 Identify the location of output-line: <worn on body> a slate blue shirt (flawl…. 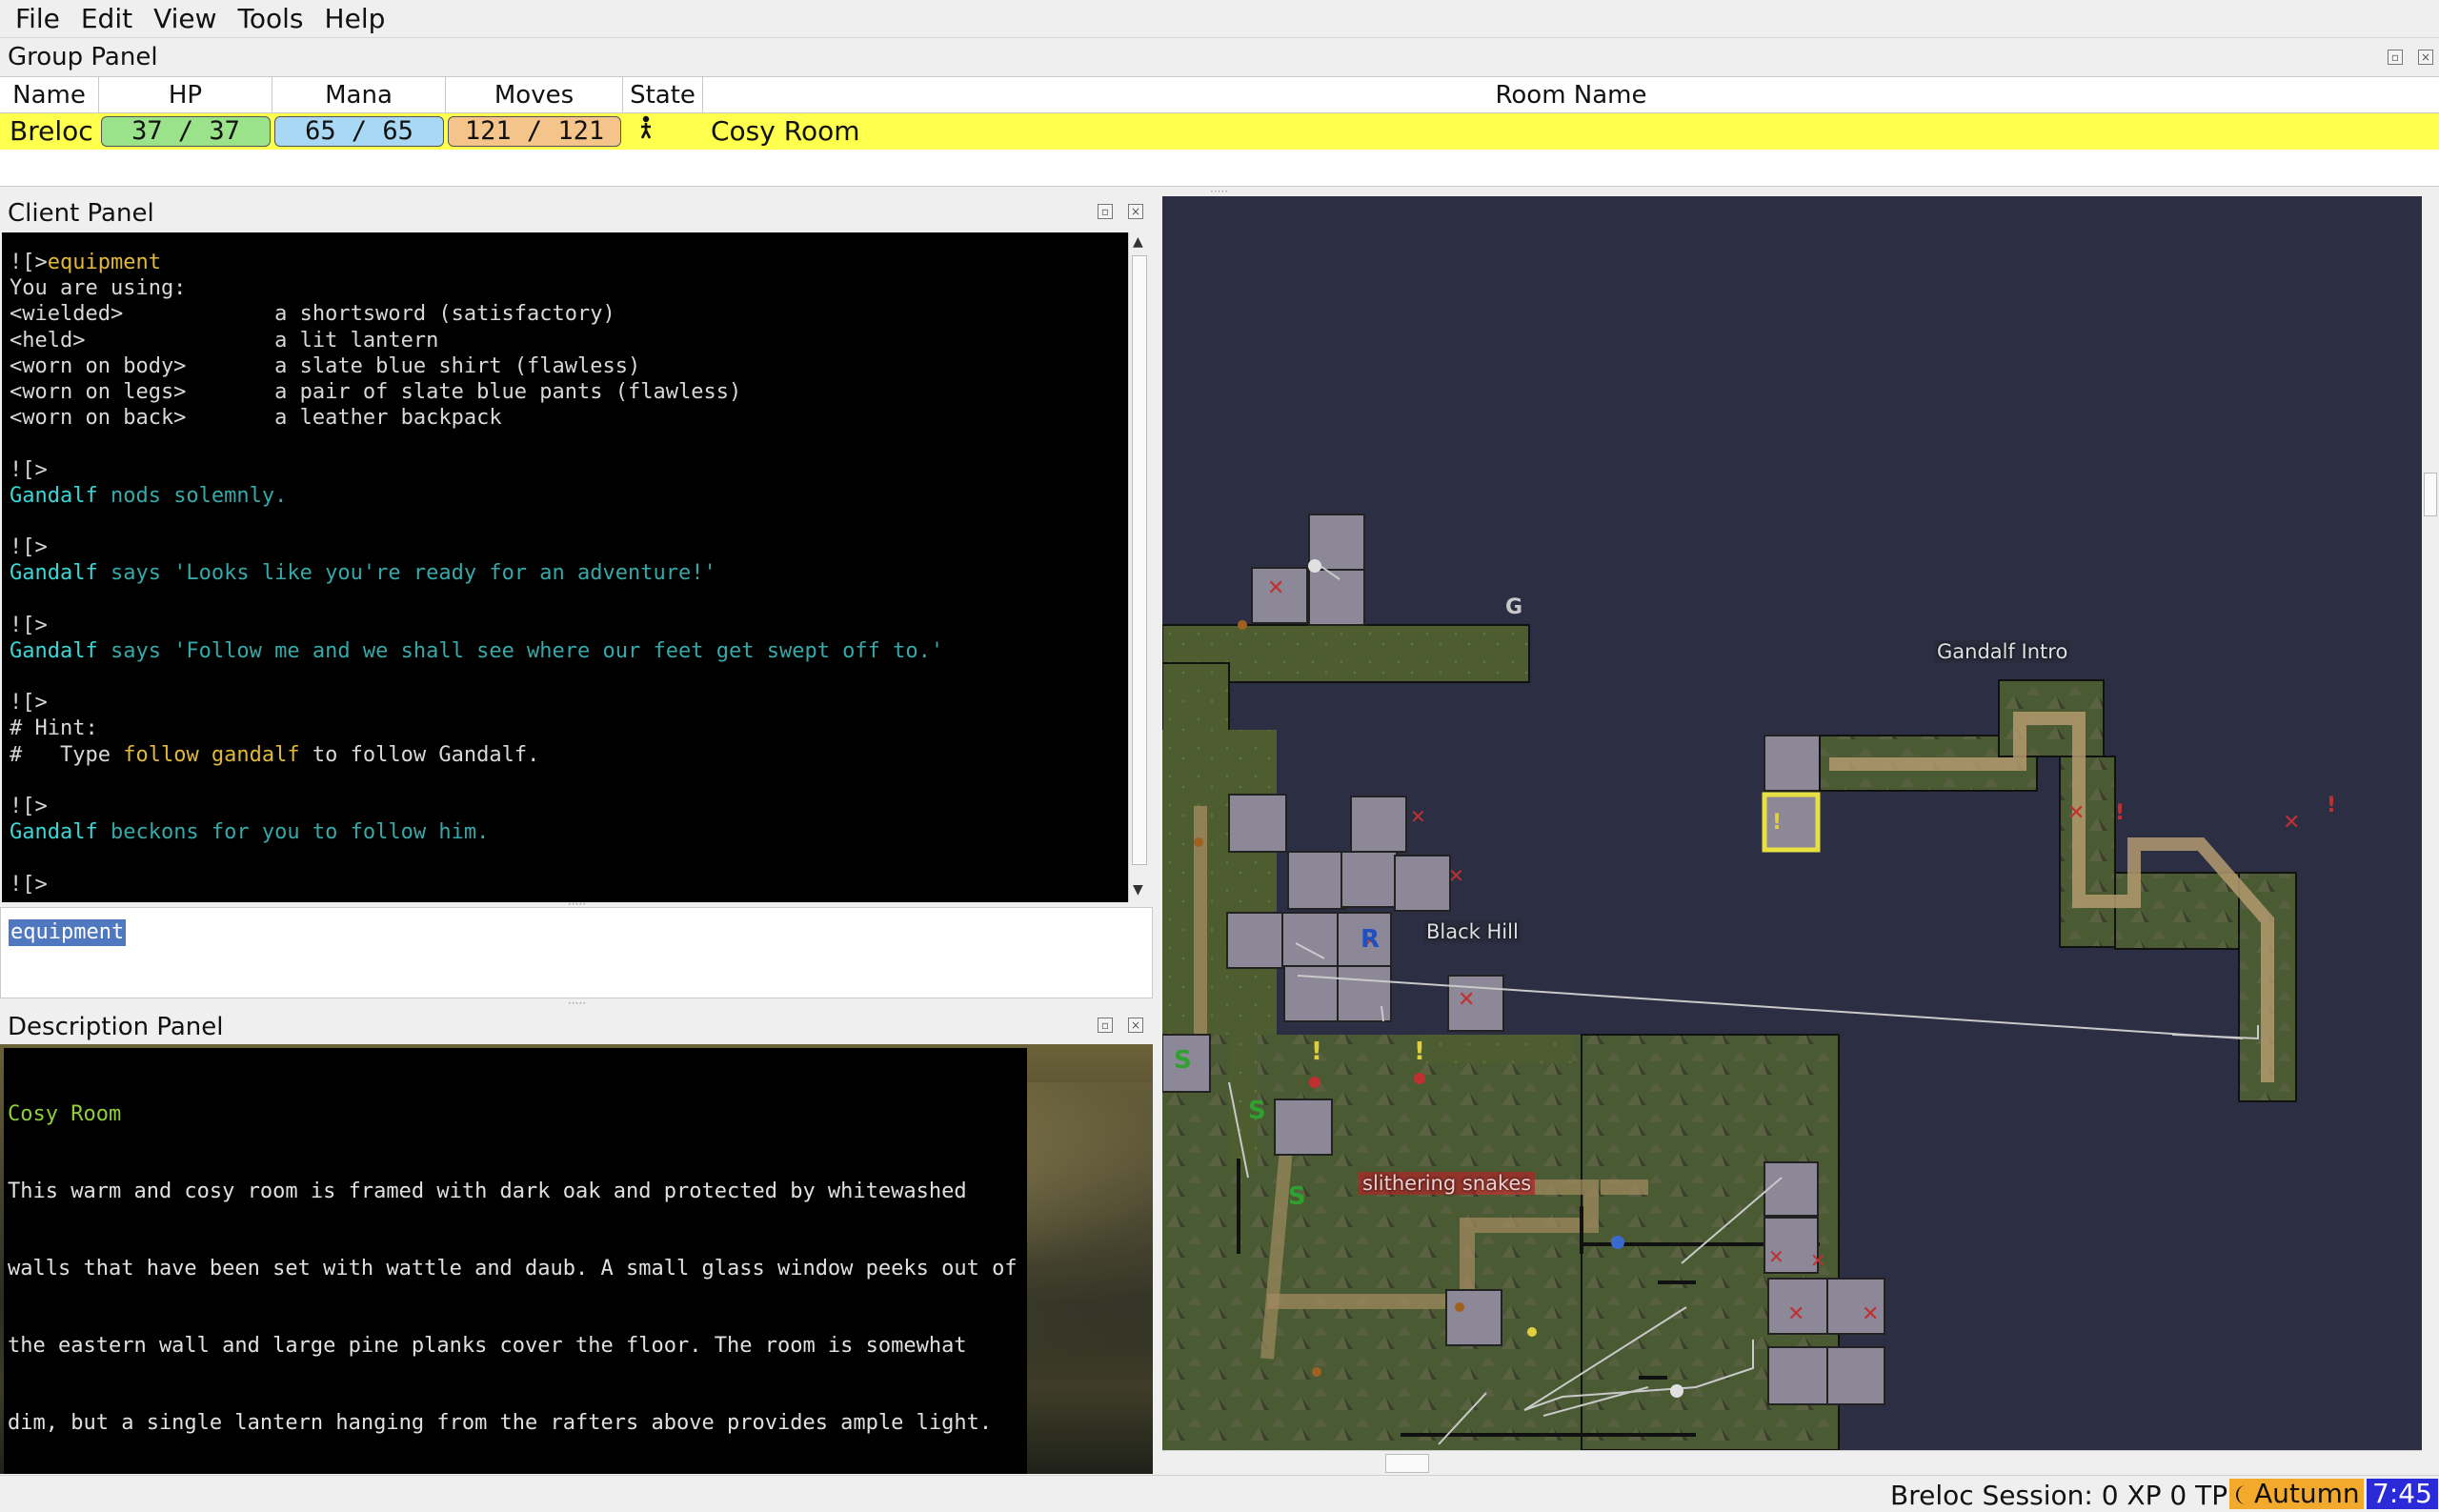
(569, 366).